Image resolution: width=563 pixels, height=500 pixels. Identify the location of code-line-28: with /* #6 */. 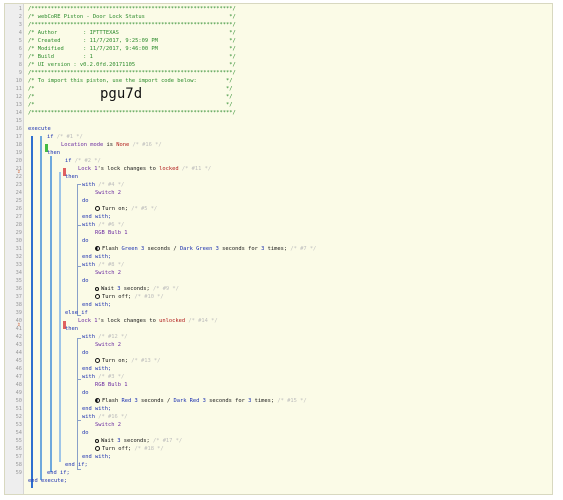
(103, 225).